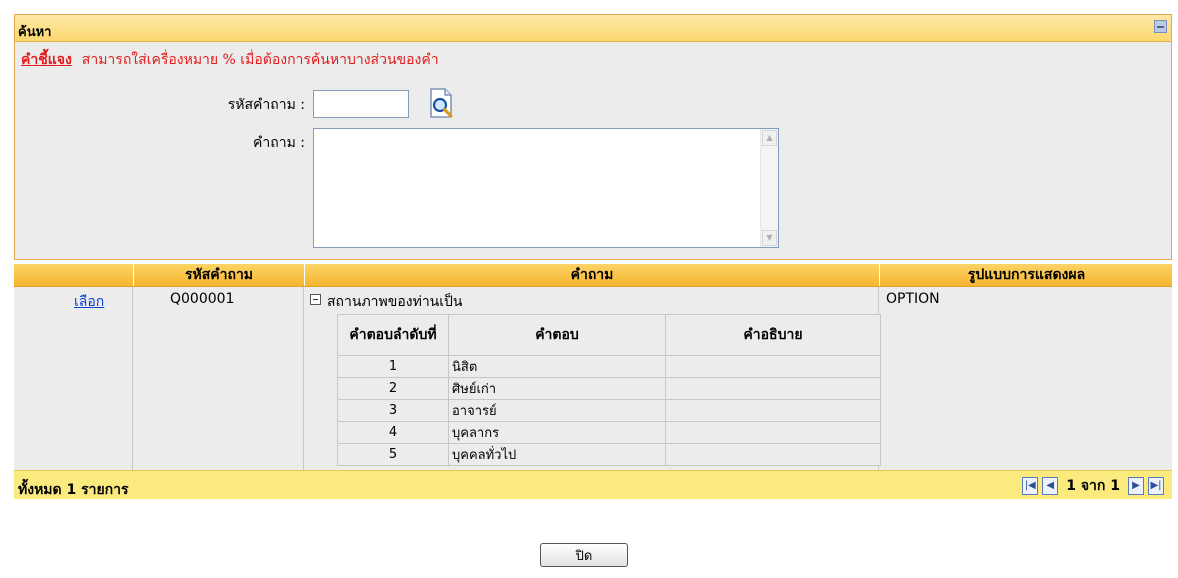 The height and width of the screenshot is (578, 1178). Describe the element at coordinates (393, 454) in the screenshot. I see `answer-no: 5` at that location.